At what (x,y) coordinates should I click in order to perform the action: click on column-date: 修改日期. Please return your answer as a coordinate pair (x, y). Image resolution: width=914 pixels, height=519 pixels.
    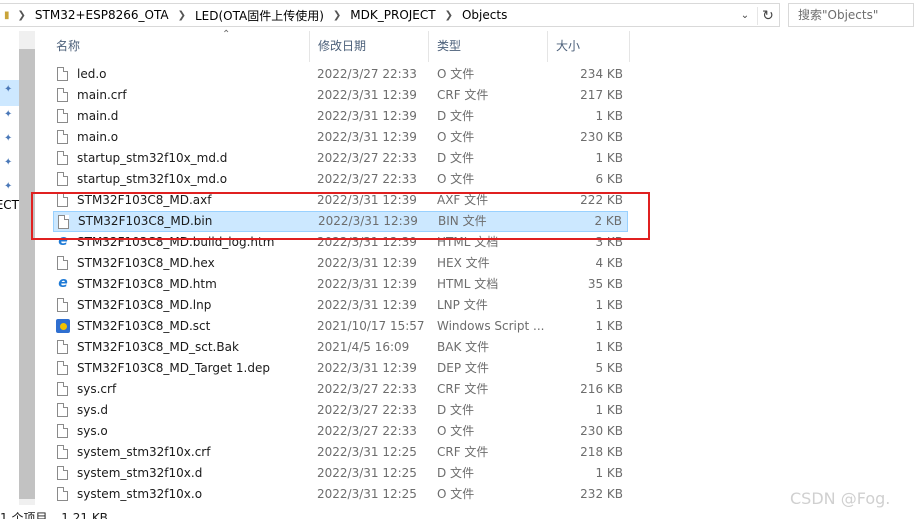
    Looking at the image, I should click on (369, 46).